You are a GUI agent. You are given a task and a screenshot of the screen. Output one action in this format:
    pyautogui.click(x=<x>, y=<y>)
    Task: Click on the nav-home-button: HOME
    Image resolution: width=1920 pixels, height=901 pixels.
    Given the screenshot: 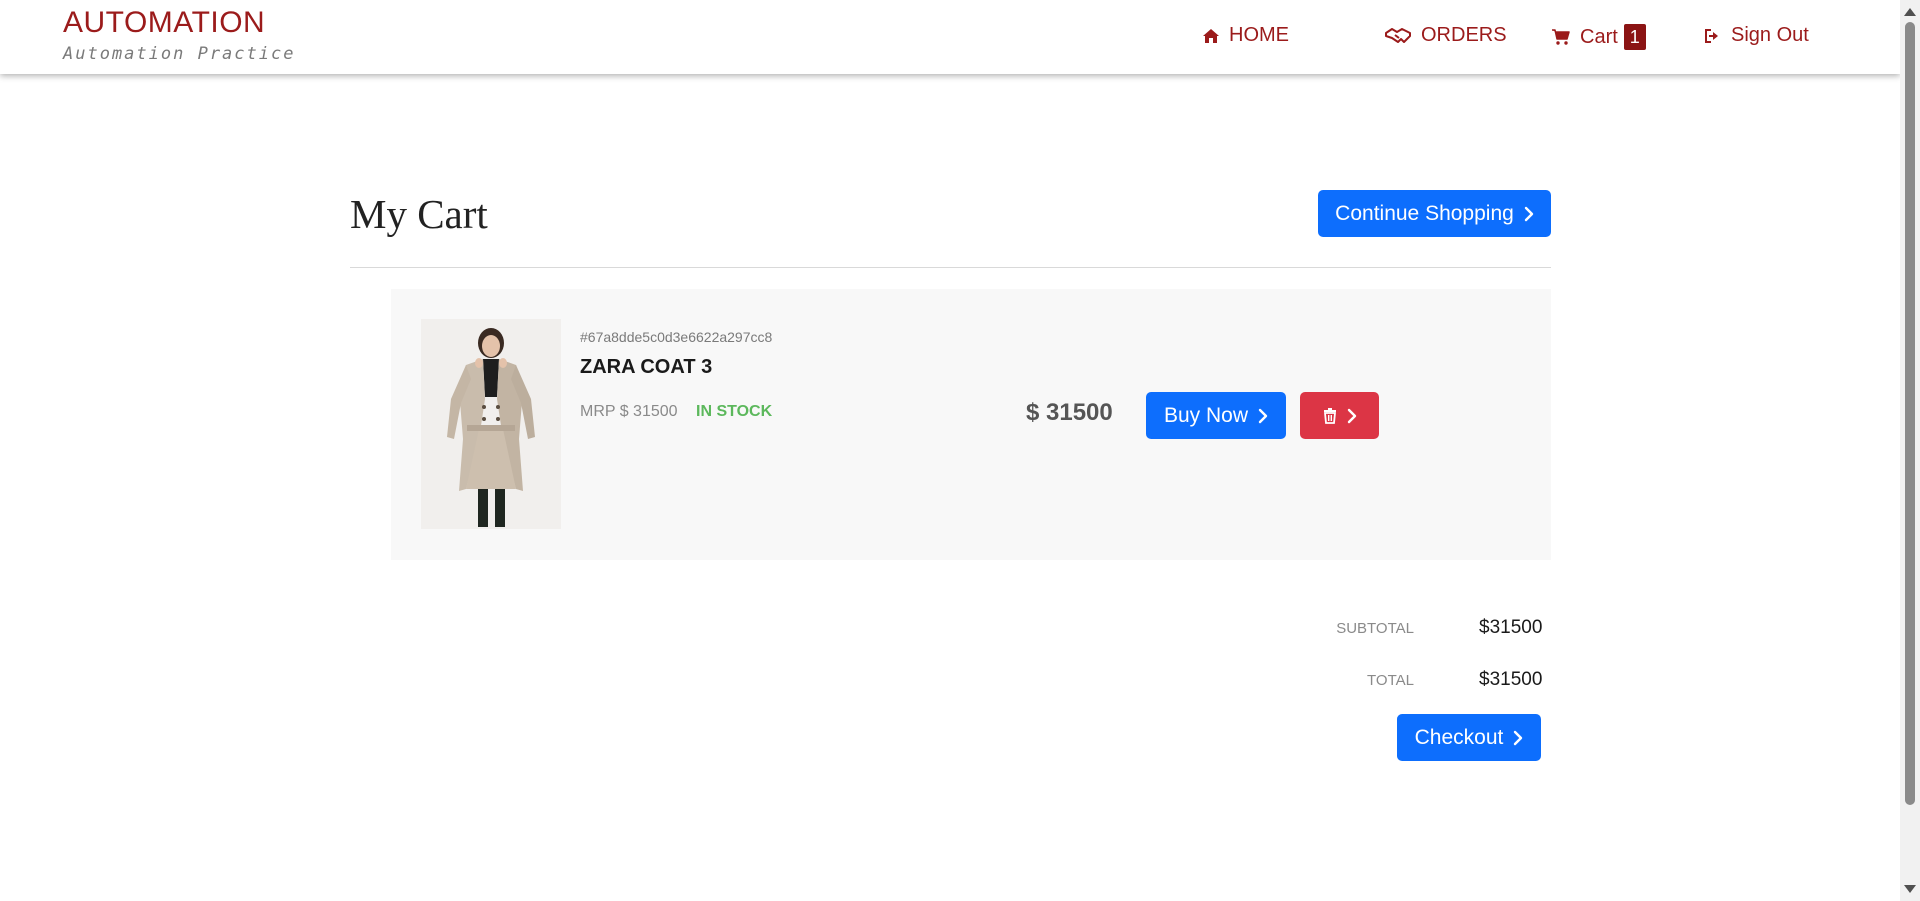 What is the action you would take?
    pyautogui.click(x=1245, y=35)
    